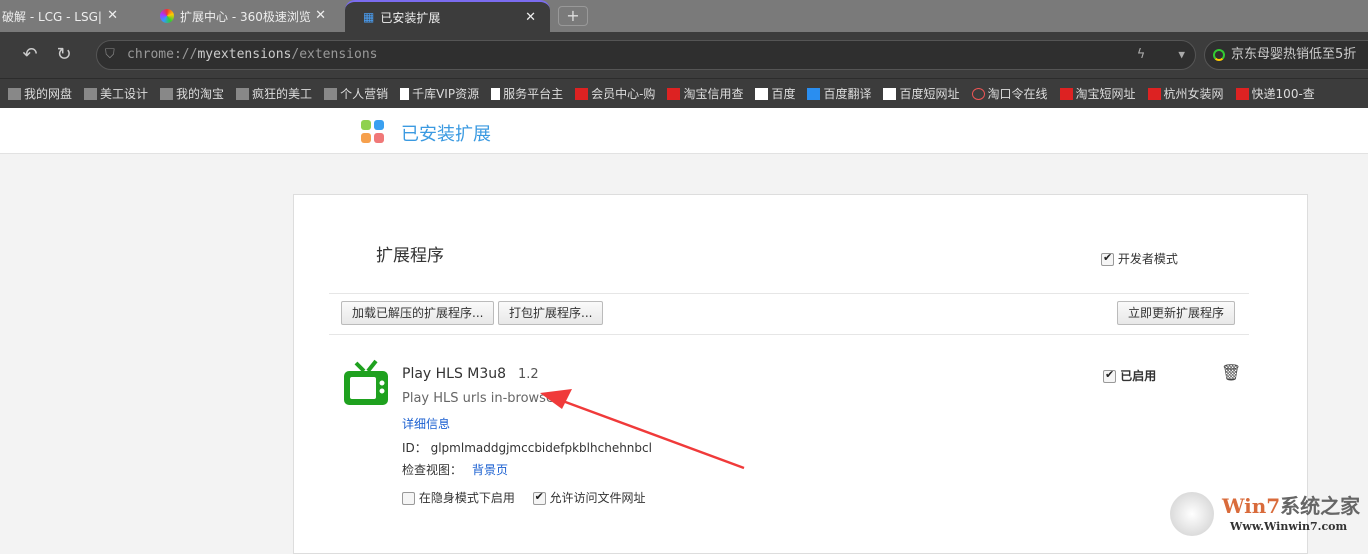 The height and width of the screenshot is (554, 1368). I want to click on extensions-logo-icon, so click(373, 132).